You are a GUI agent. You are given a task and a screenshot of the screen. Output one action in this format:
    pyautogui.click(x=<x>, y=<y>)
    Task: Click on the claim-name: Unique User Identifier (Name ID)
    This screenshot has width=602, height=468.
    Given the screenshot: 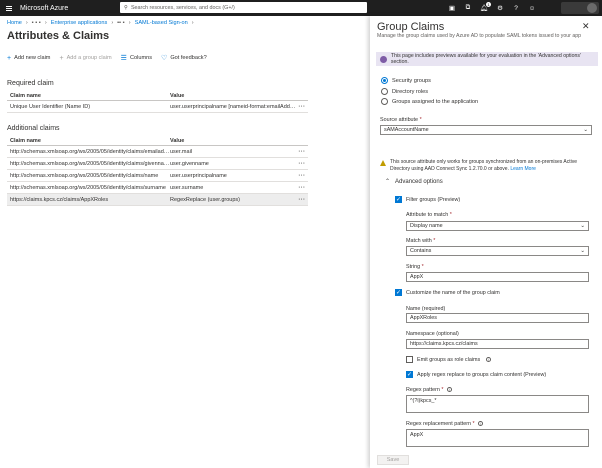 What is the action you would take?
    pyautogui.click(x=50, y=106)
    